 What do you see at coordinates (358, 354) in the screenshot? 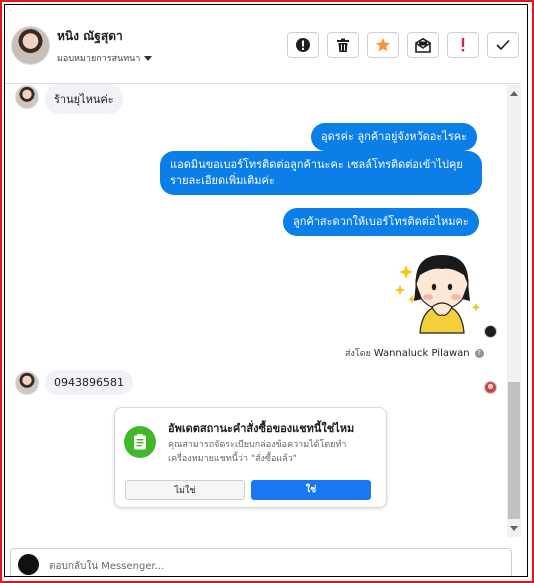
I see `sent-by-prefix: ส่งโดย` at bounding box center [358, 354].